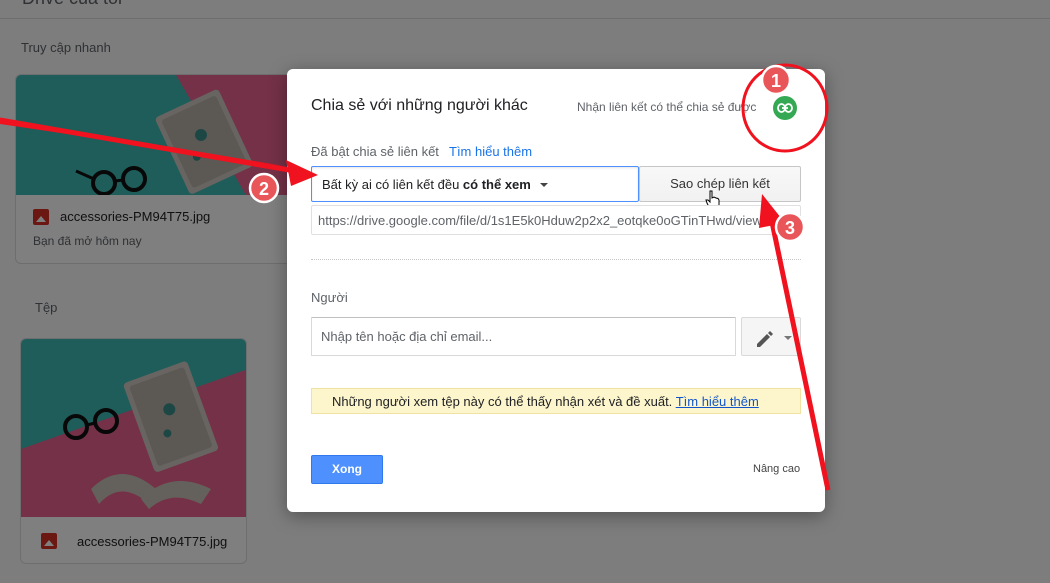 This screenshot has height=583, width=1050. Describe the element at coordinates (329, 297) in the screenshot. I see `people-label: Người` at that location.